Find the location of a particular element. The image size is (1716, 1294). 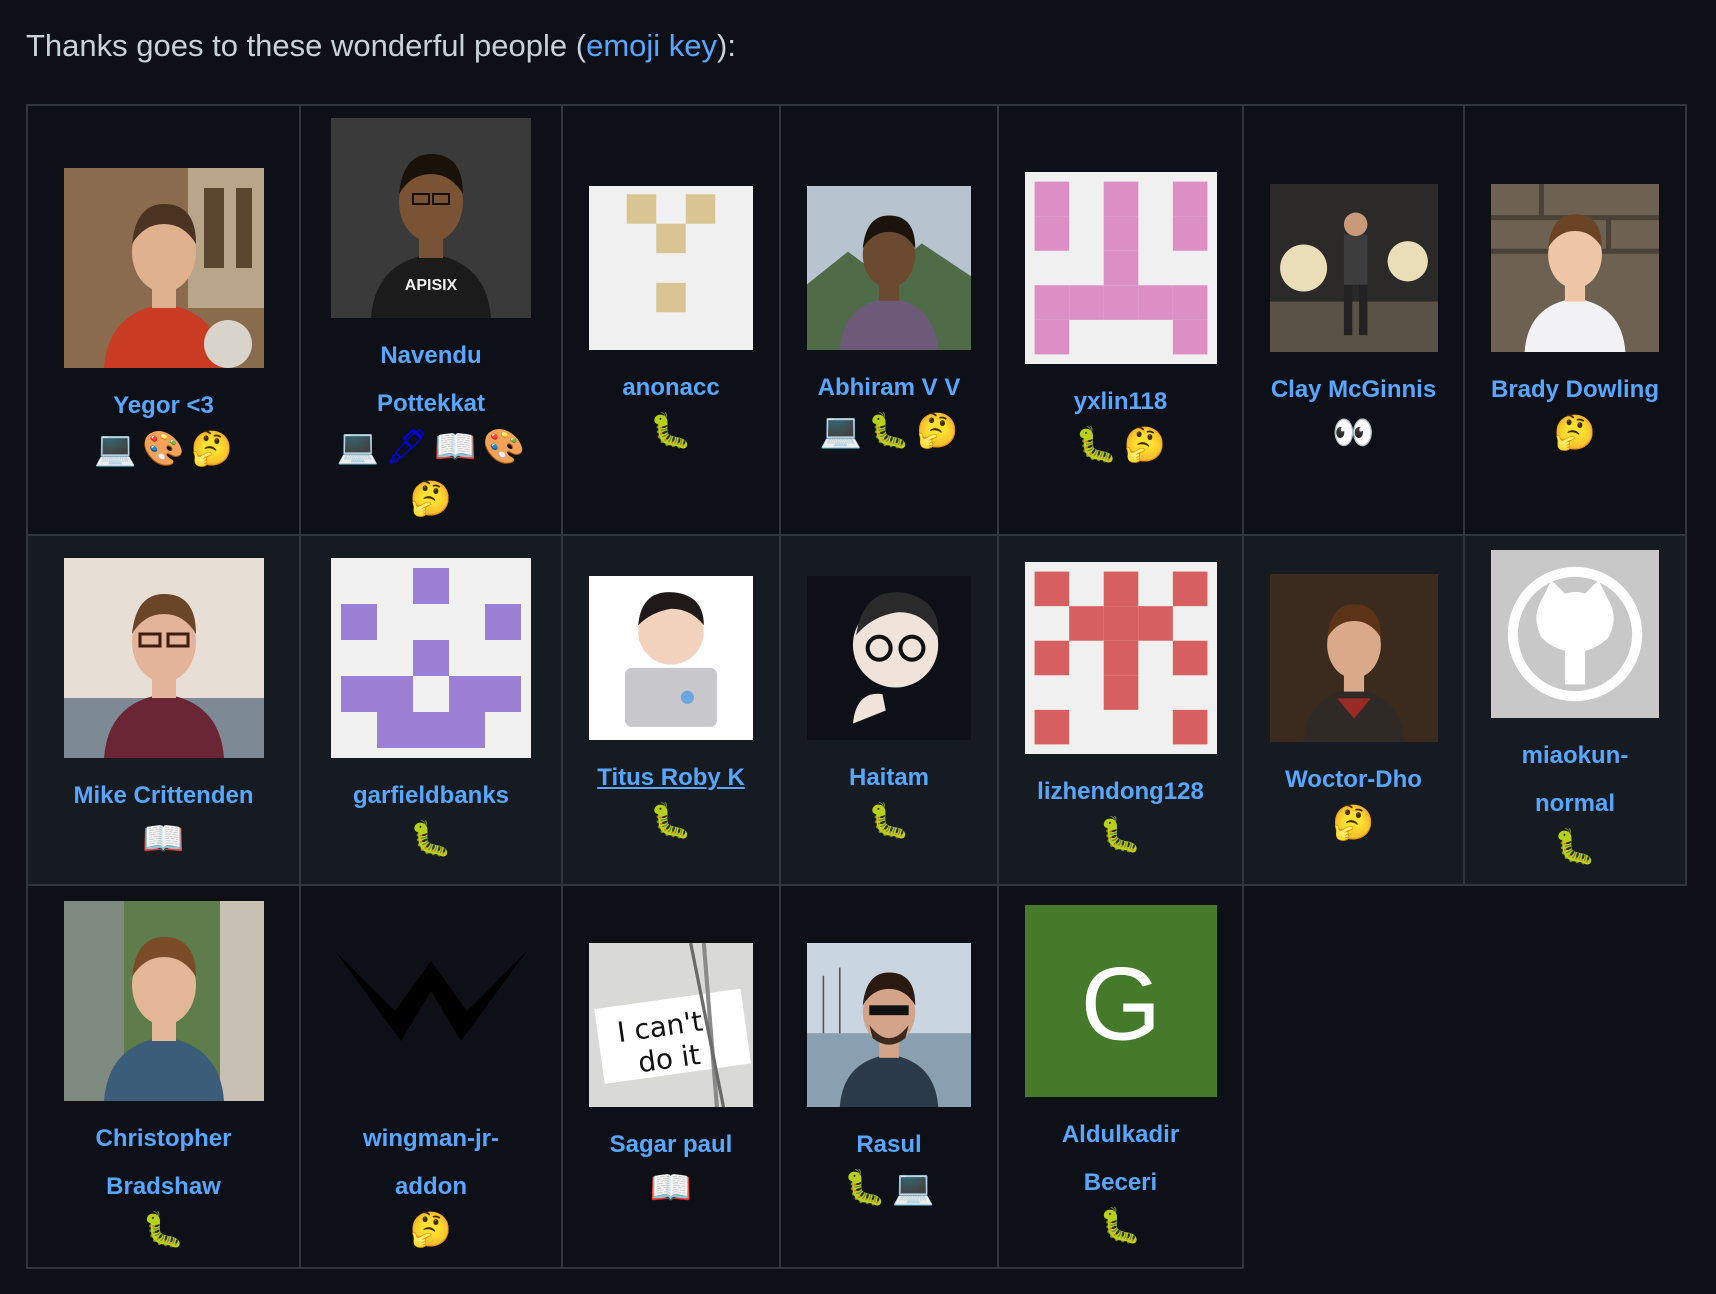

contributor-name-link: wingman-jr-addon is located at coordinates (431, 1163).